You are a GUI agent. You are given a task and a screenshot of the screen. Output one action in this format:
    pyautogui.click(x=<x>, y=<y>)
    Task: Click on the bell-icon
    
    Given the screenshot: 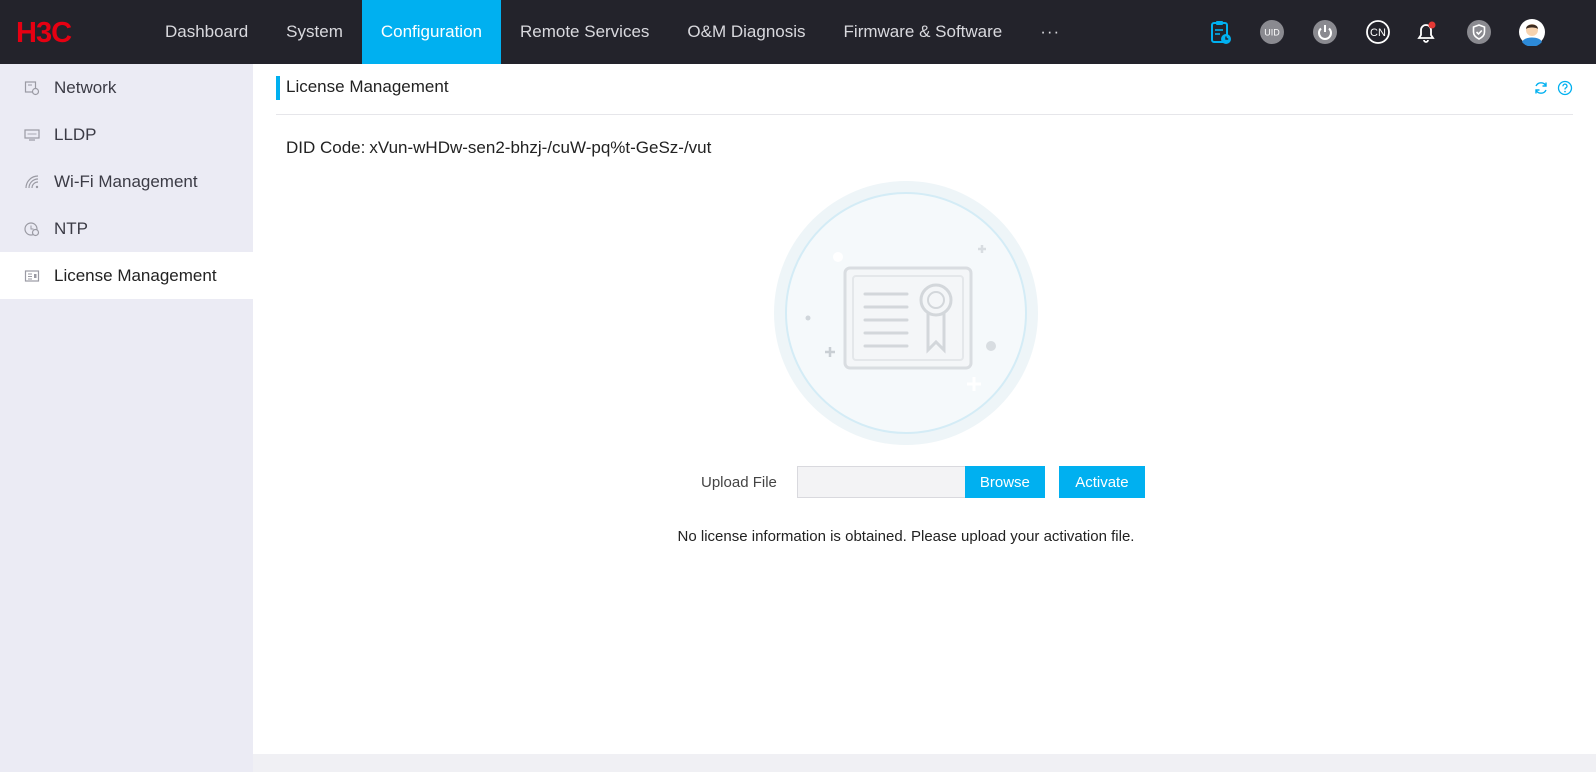 What is the action you would take?
    pyautogui.click(x=1426, y=32)
    